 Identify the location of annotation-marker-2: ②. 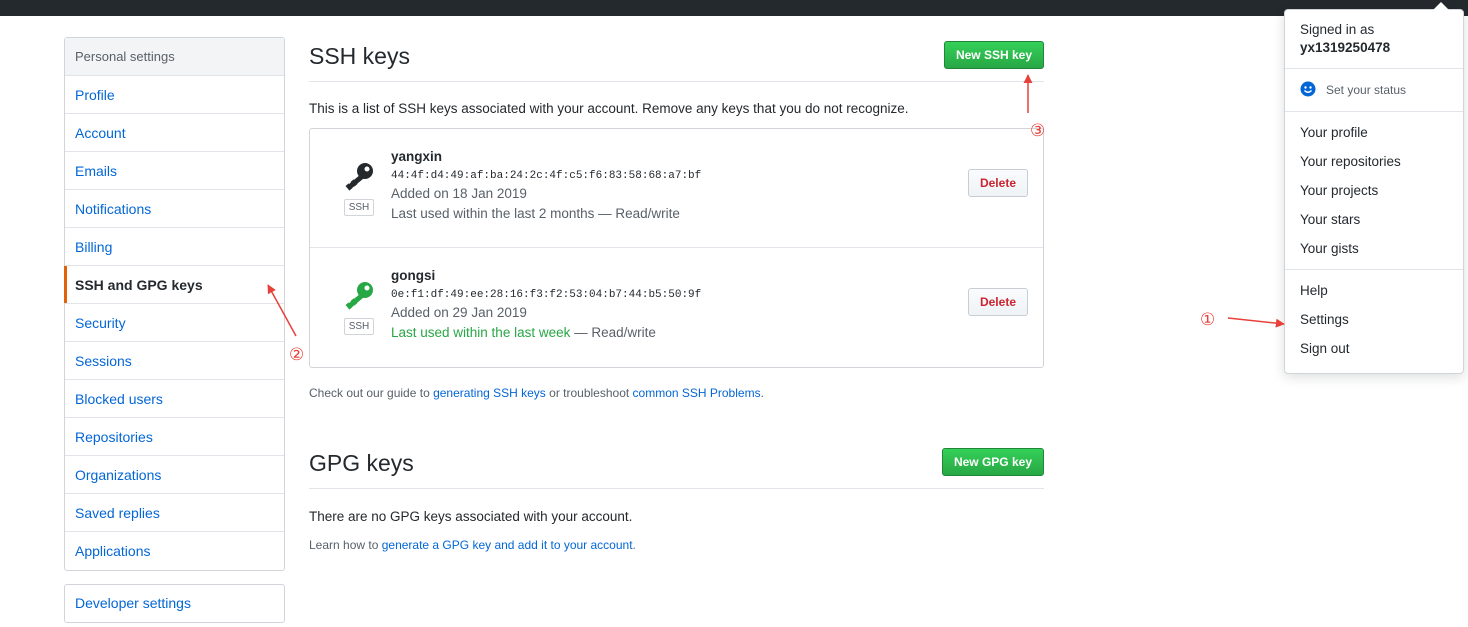
(297, 355).